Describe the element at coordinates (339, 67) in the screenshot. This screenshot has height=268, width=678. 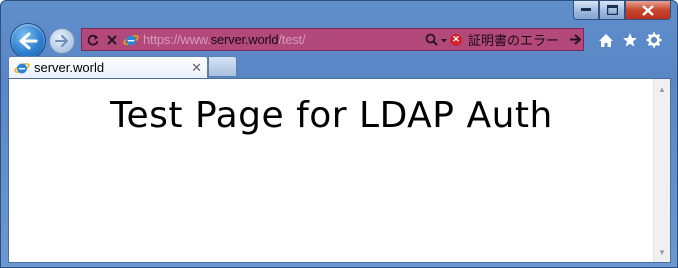
I see `tab-strip: server.world ✕` at that location.